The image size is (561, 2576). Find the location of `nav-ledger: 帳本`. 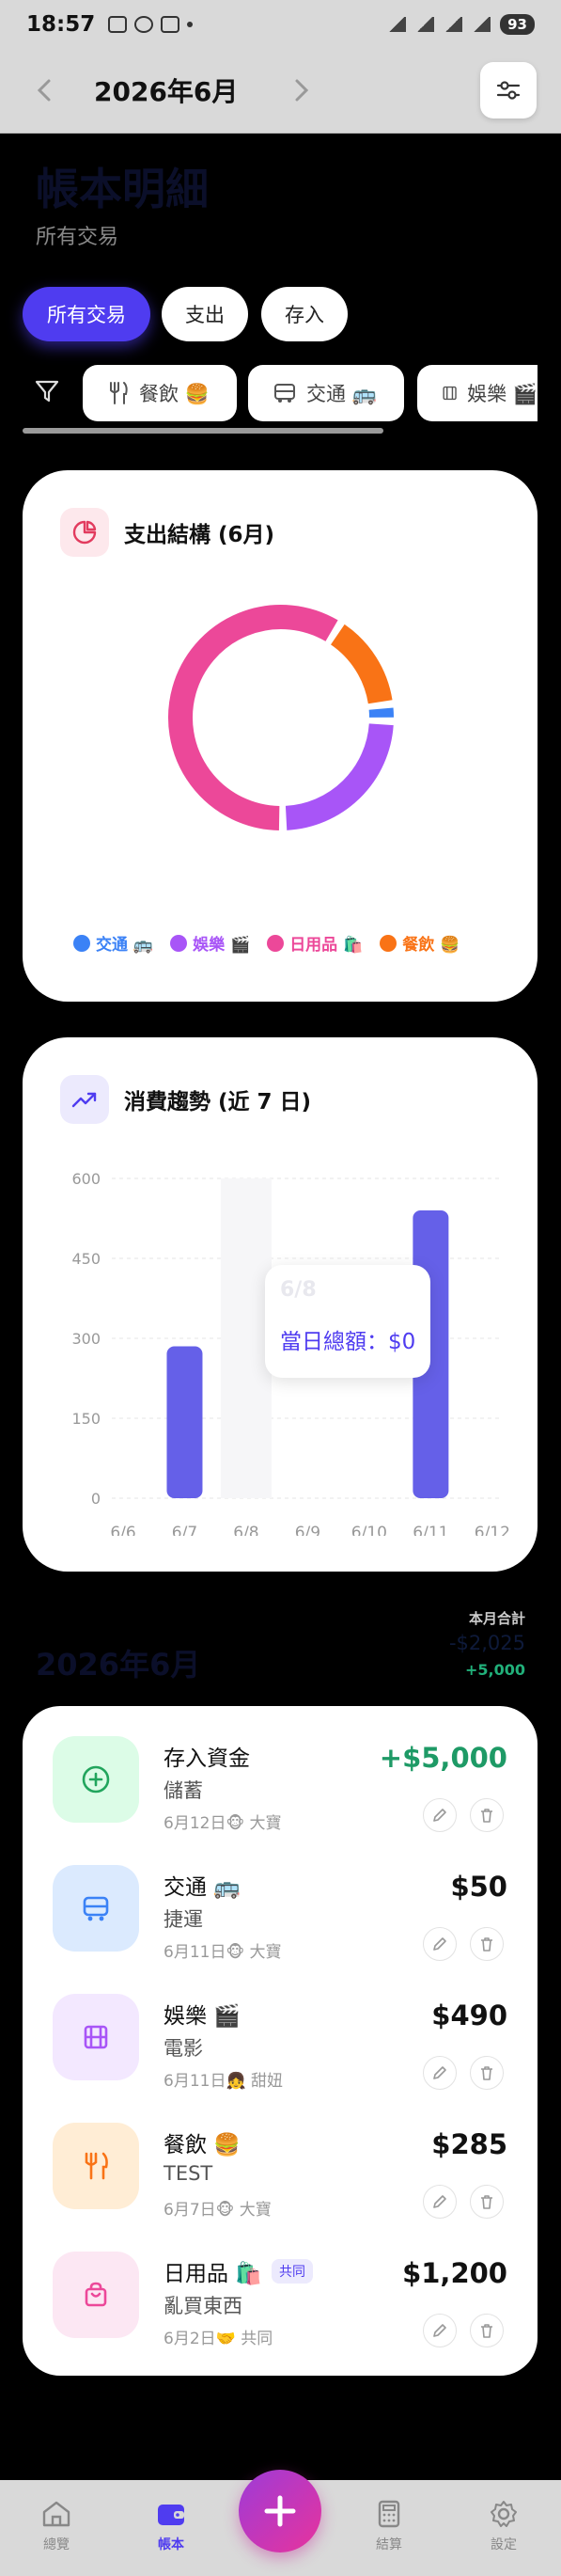

nav-ledger: 帳本 is located at coordinates (171, 2526).